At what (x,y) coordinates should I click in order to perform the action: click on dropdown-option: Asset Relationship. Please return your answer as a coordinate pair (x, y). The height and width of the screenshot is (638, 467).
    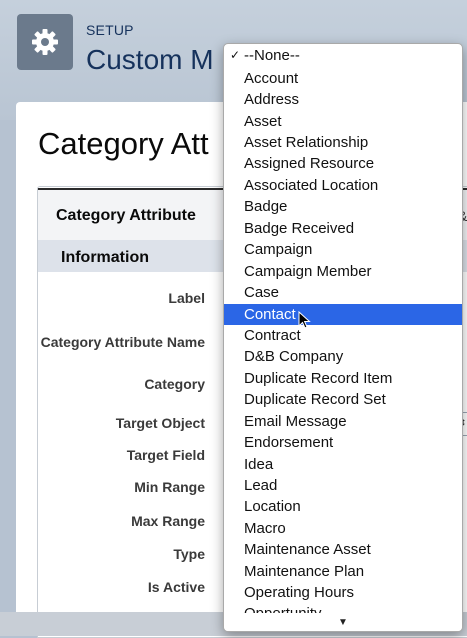
    Looking at the image, I should click on (343, 142).